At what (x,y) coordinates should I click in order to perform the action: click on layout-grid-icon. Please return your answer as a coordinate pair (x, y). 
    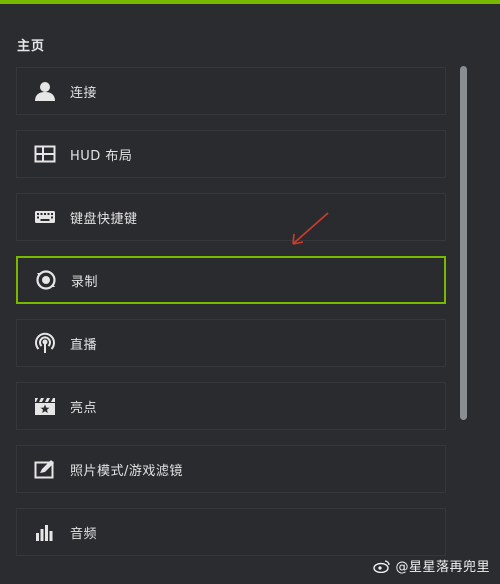
    Looking at the image, I should click on (45, 154).